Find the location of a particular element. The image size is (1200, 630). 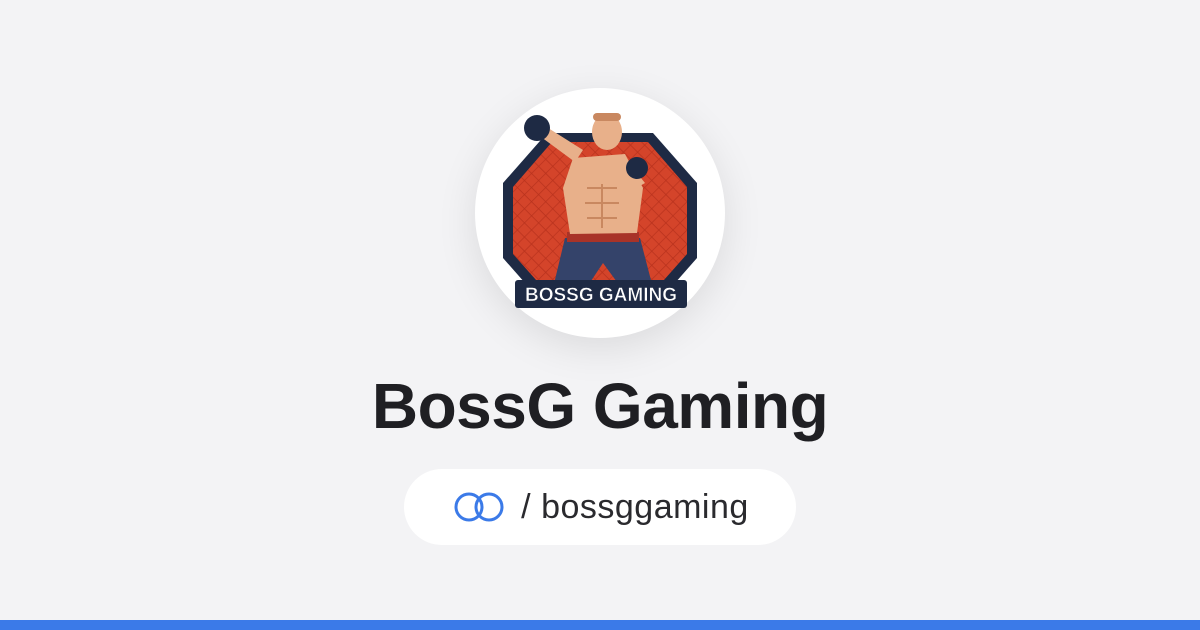

profile-handle: / bossggaming is located at coordinates (635, 506).